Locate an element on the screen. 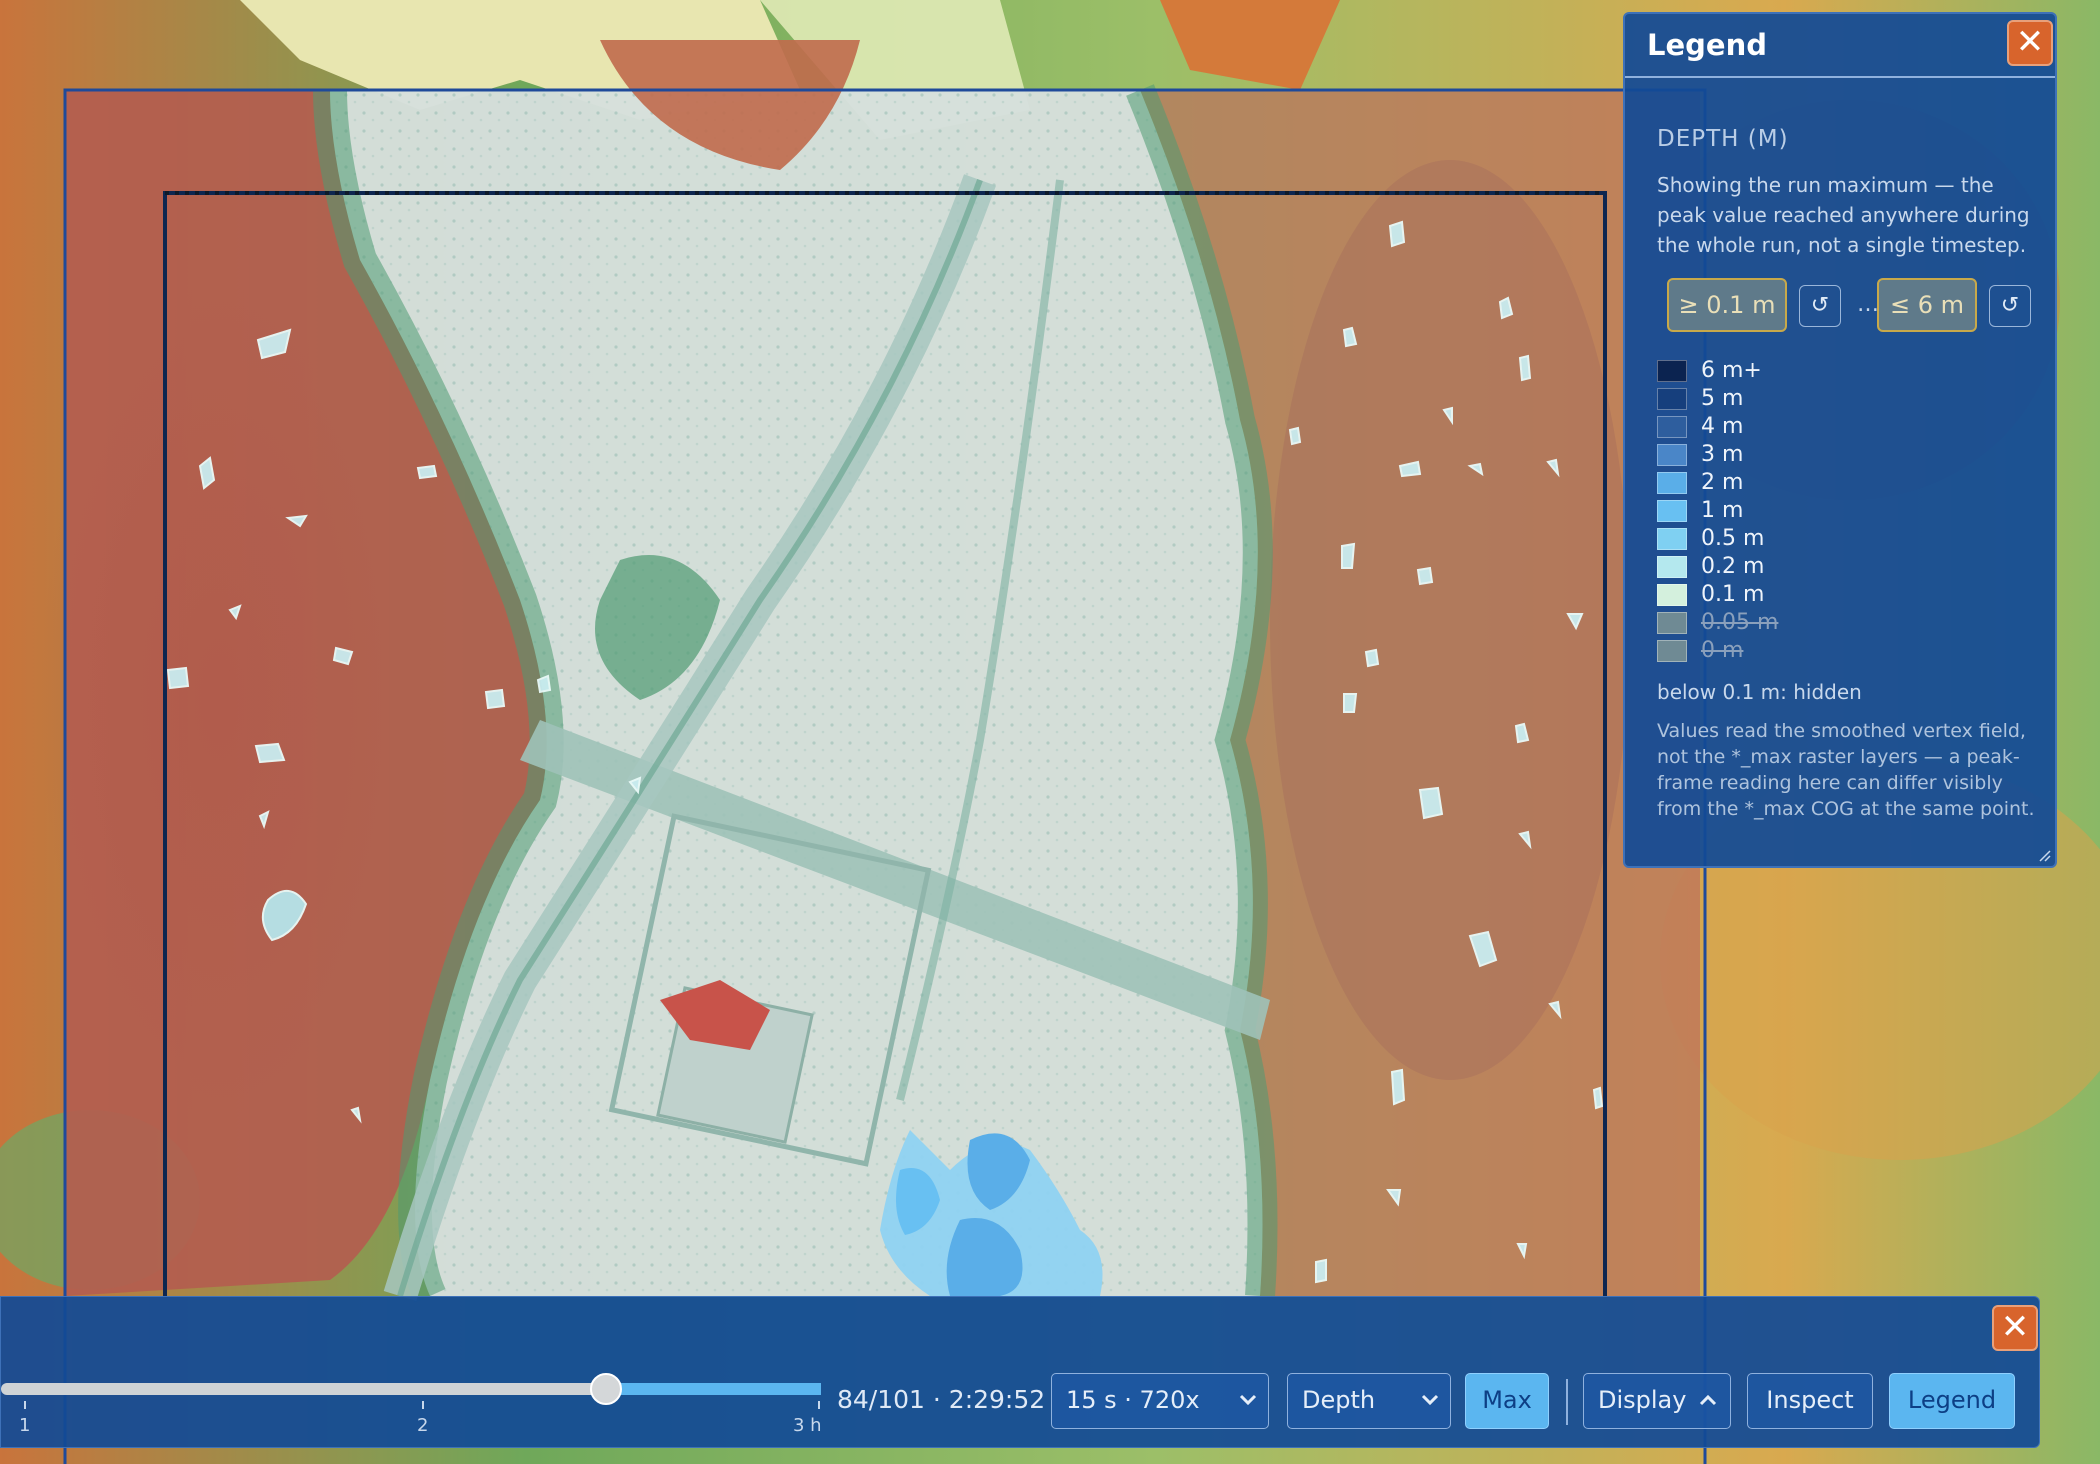 This screenshot has width=2100, height=1464. legend-item-label: 5 m is located at coordinates (1722, 398).